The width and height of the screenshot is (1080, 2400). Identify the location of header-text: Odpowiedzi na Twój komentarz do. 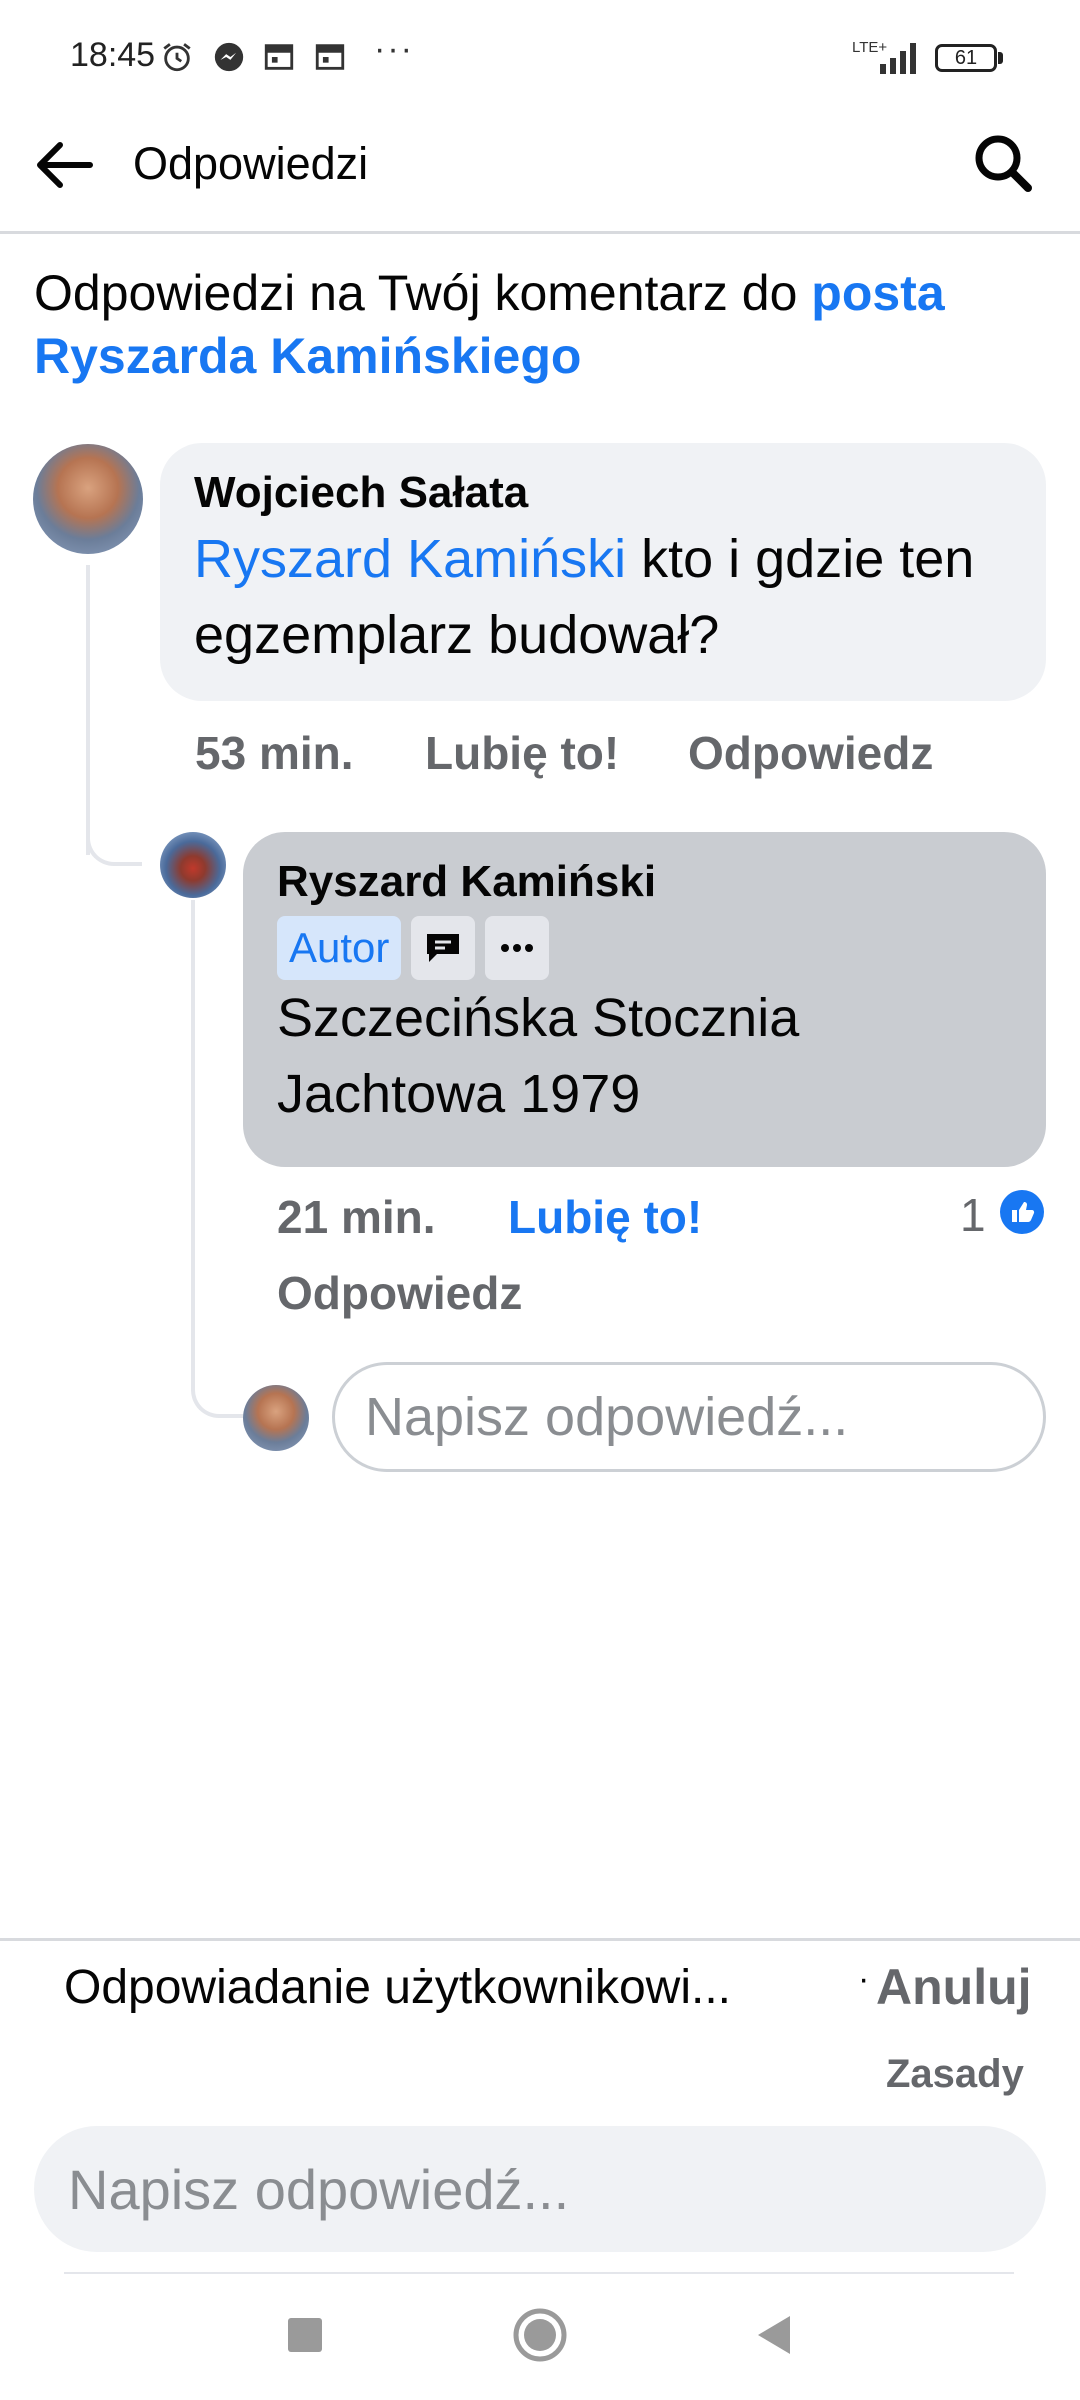
(423, 293).